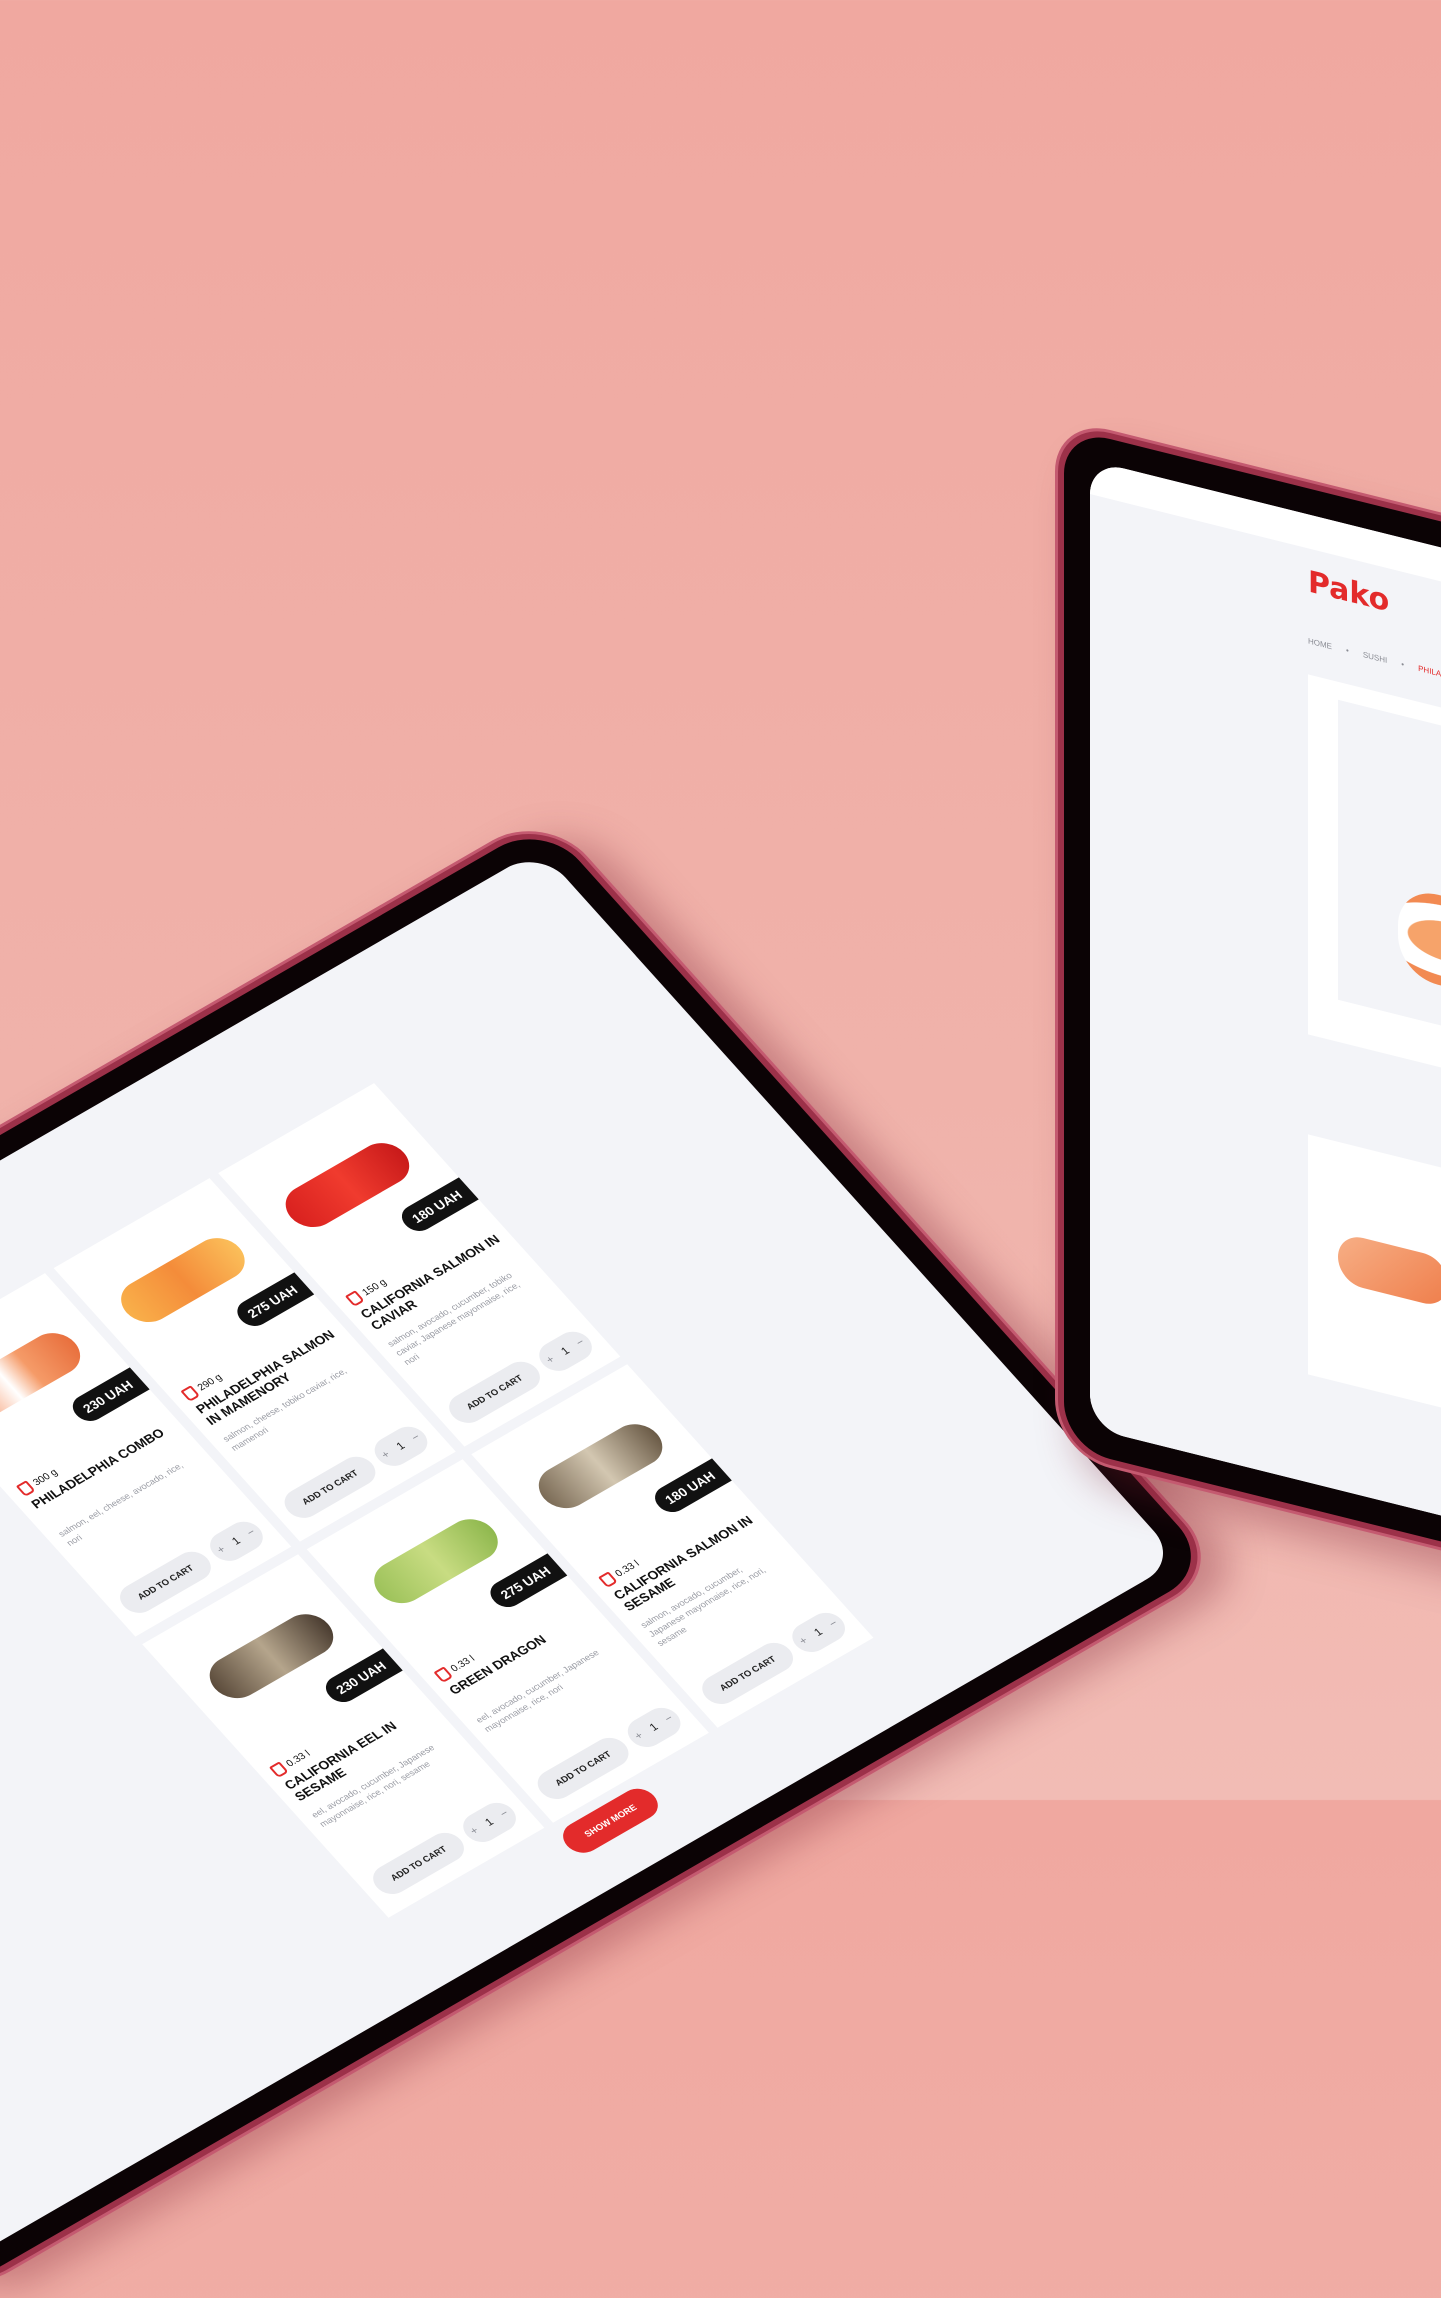 Image resolution: width=1441 pixels, height=2298 pixels. Describe the element at coordinates (121, 1504) in the screenshot. I see `product-ingredients: salmon, eel, cheese, avocado, rice, nori` at that location.